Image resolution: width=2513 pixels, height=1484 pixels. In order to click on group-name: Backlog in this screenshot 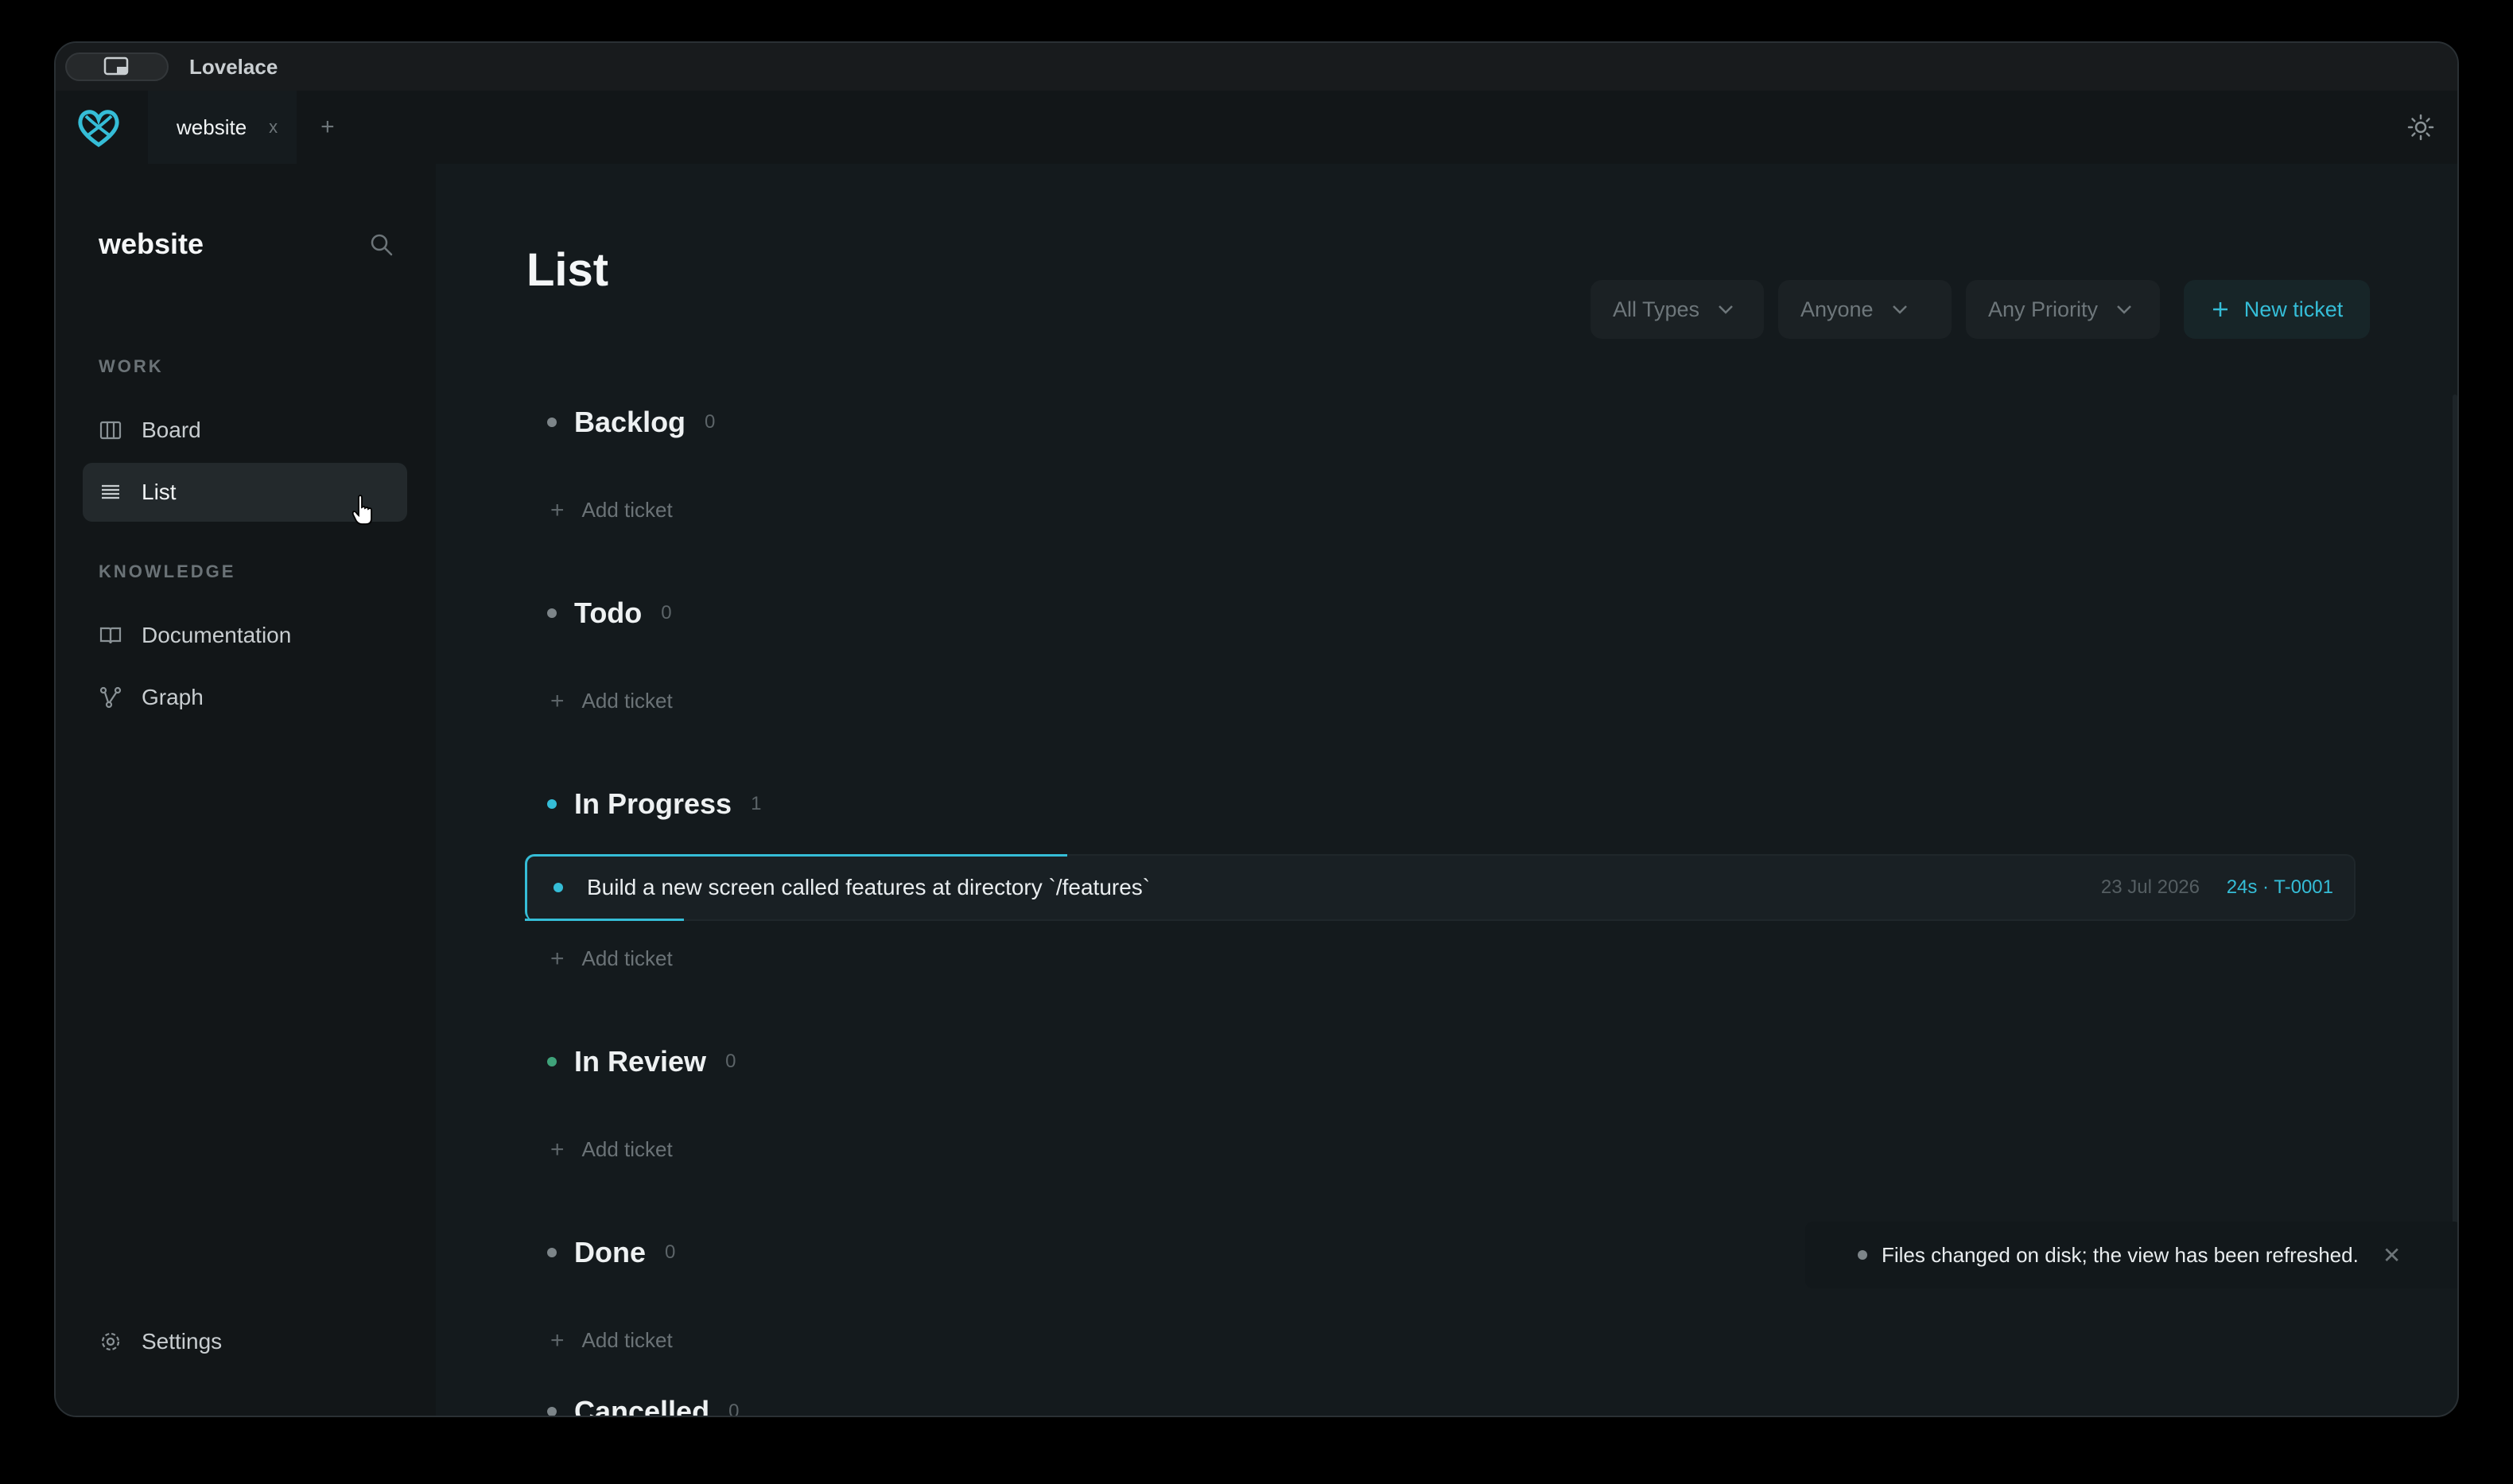, I will do `click(630, 422)`.